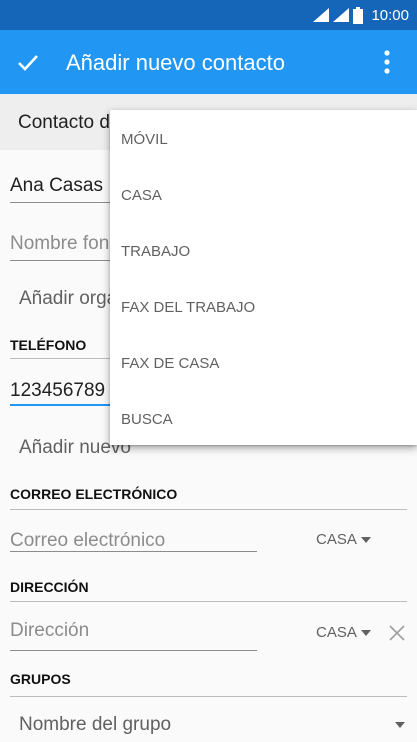 The image size is (417, 742). Describe the element at coordinates (263, 362) in the screenshot. I see `menu-item-fax-casa: FAX DE CASA` at that location.